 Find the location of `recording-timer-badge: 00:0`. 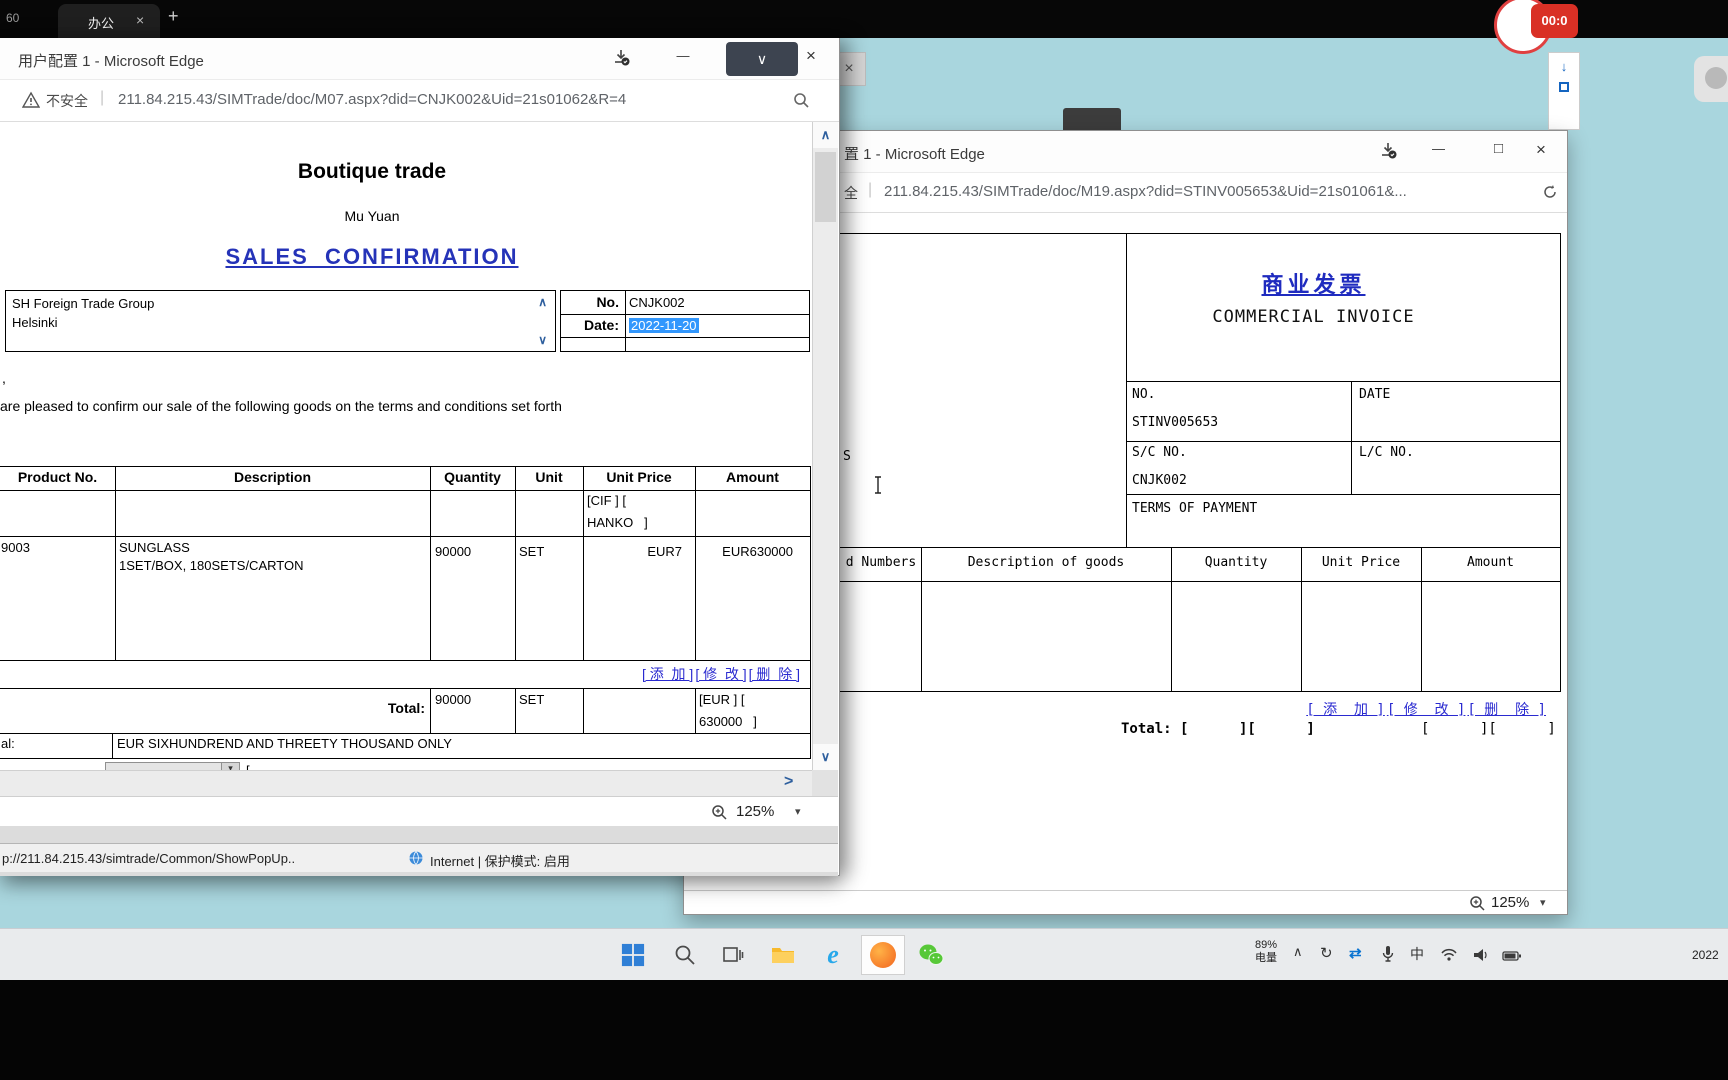

recording-timer-badge: 00:0 is located at coordinates (1554, 21).